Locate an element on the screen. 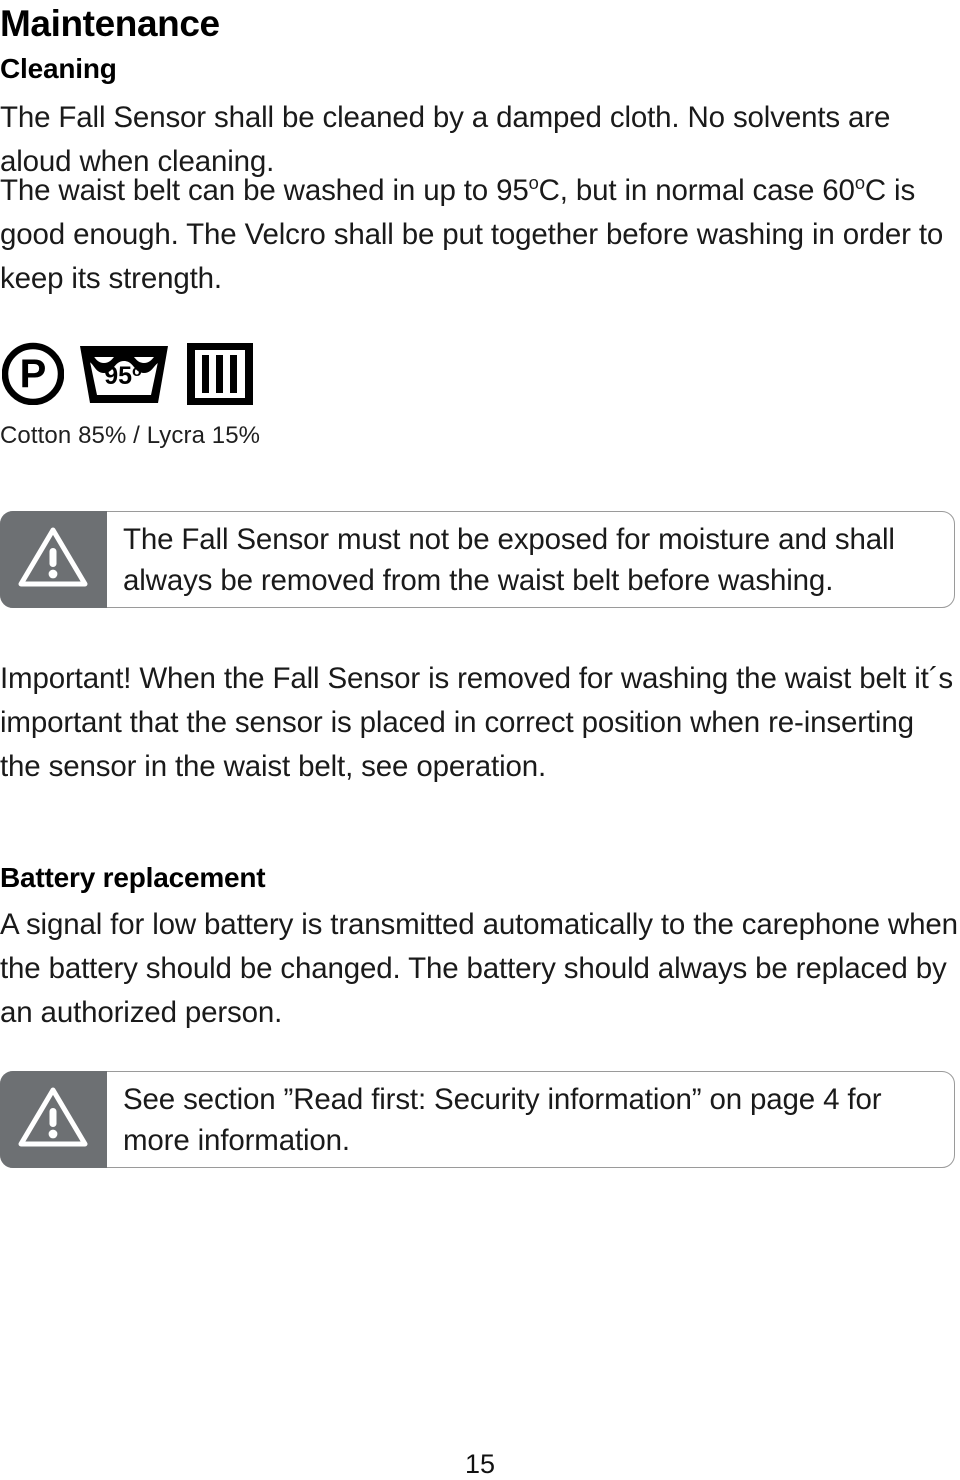  section-heading-cleaning: Cleaning is located at coordinates (58, 68).